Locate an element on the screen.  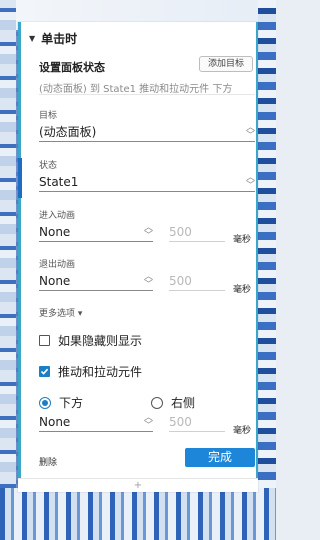
direction-below-label: 下方 is located at coordinates (71, 403).